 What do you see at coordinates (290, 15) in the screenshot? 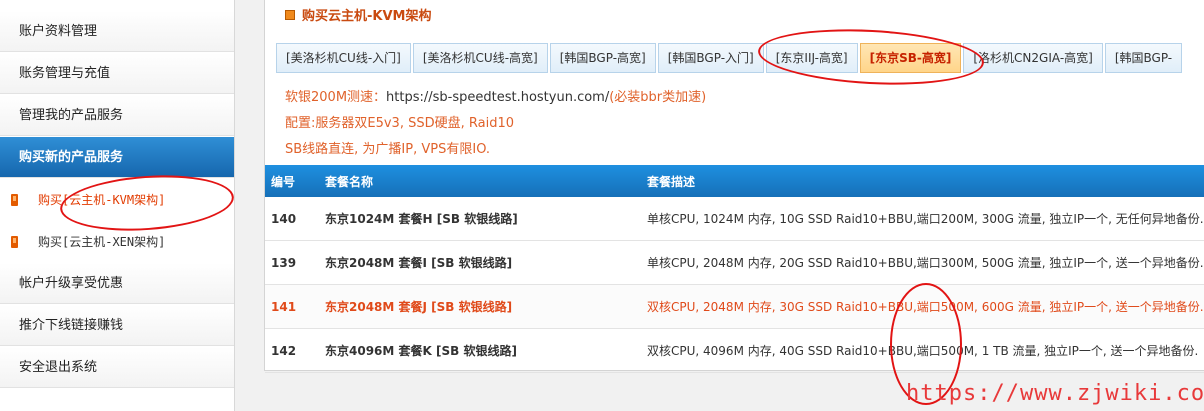
I see `bullet-icon` at bounding box center [290, 15].